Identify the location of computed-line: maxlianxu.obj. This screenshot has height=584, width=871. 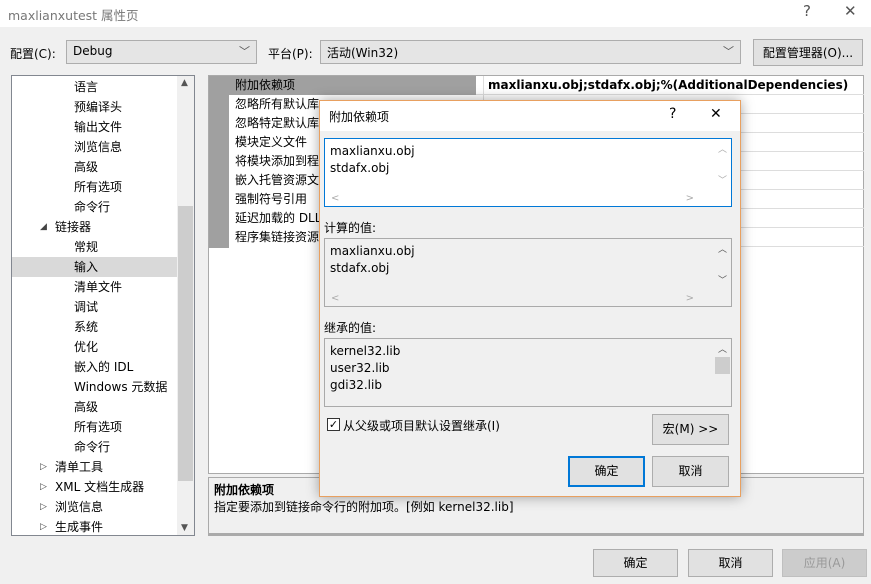
(372, 251).